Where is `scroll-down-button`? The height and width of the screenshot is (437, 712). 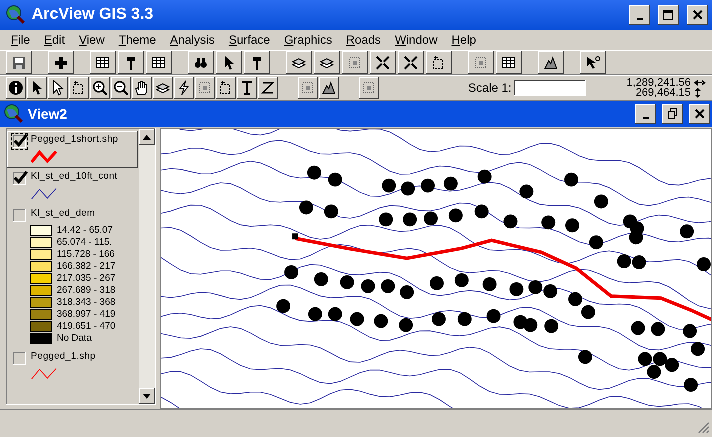 scroll-down-button is located at coordinates (147, 396).